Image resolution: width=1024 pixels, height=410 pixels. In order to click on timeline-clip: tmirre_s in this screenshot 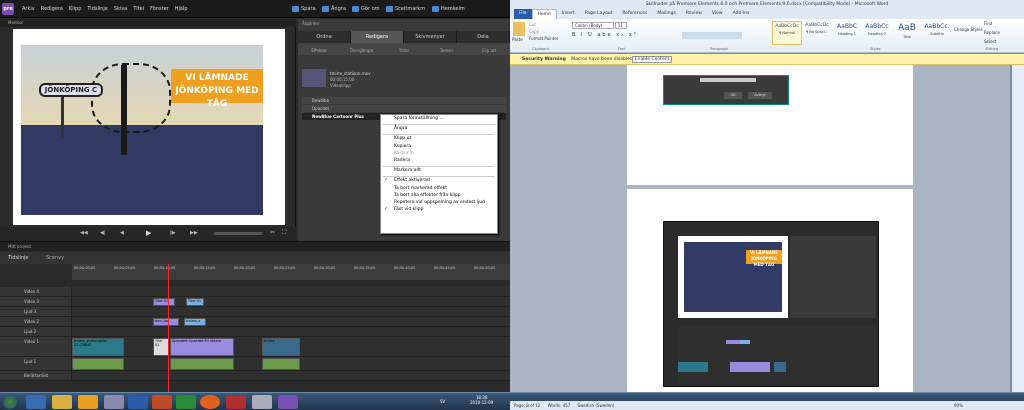, I will do `click(195, 322)`.